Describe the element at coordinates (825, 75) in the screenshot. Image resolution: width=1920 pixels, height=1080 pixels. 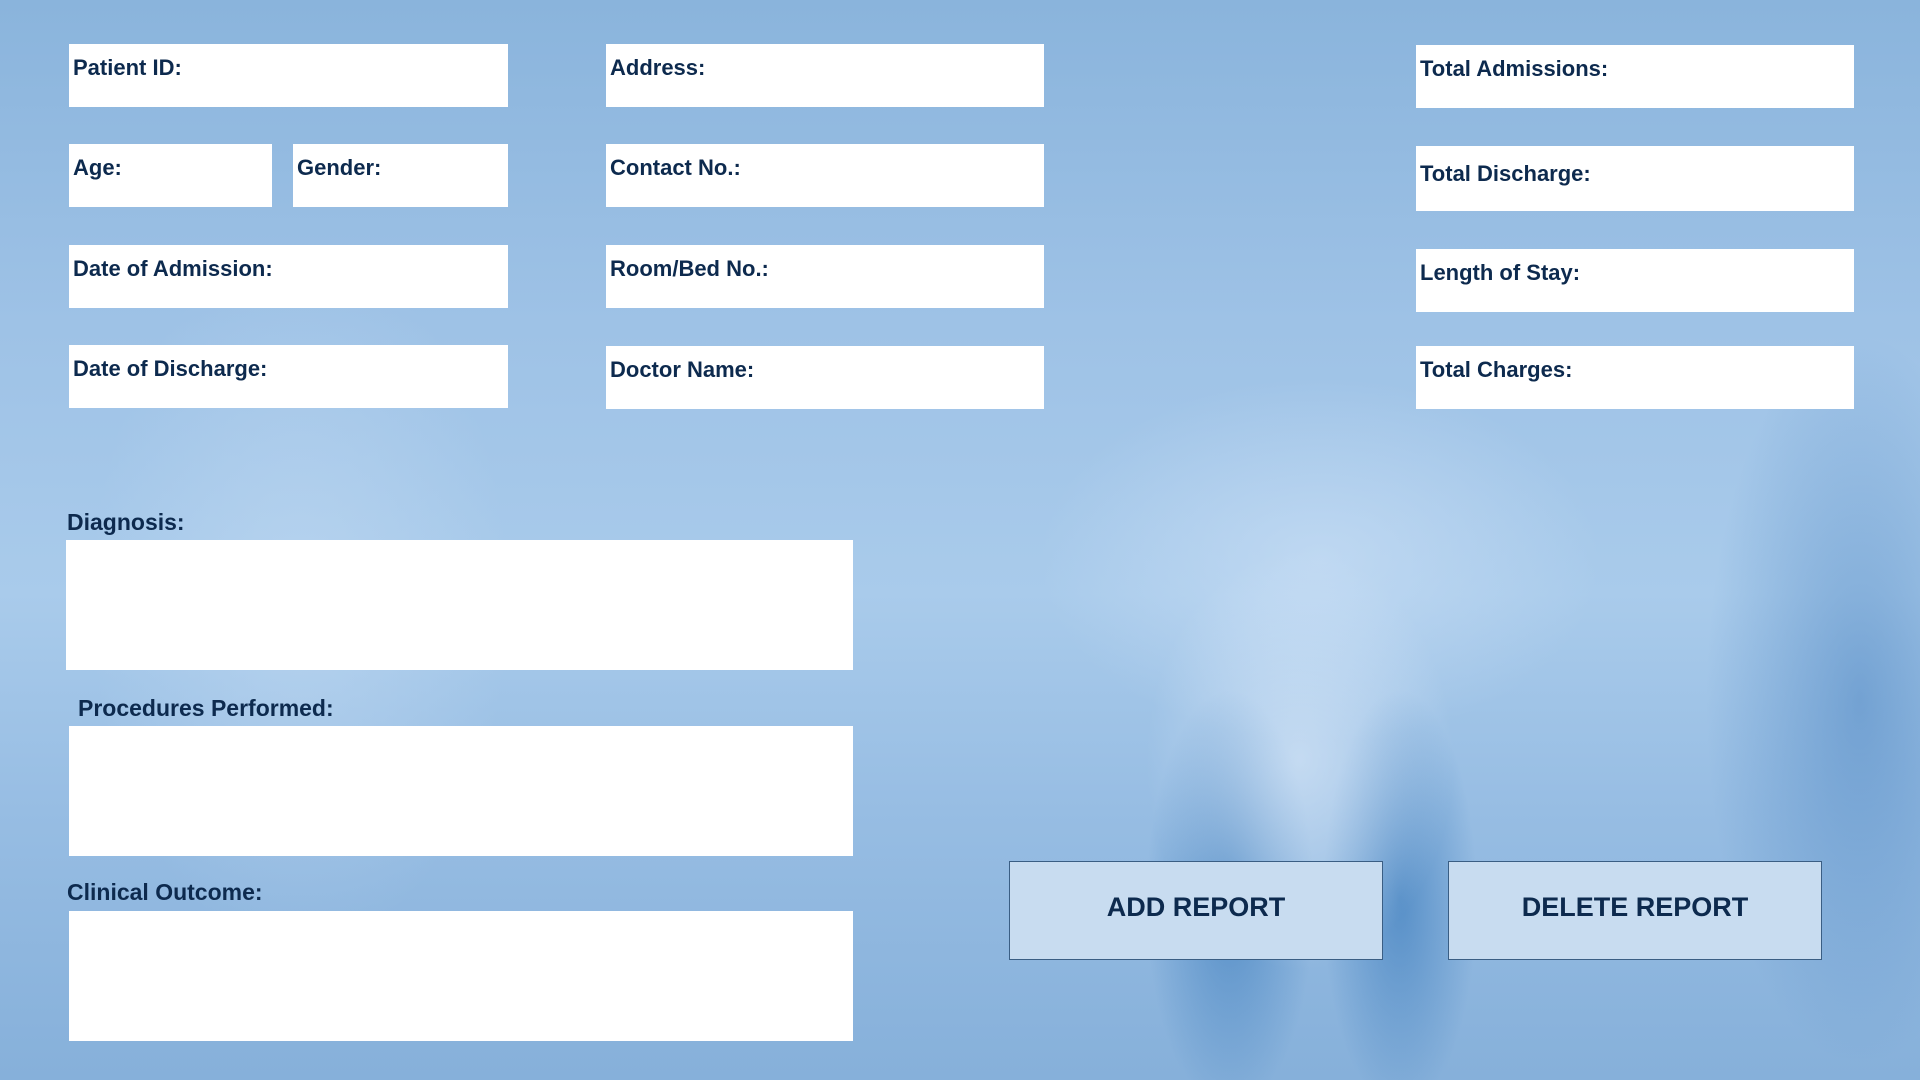
I see `address-field: Address:` at that location.